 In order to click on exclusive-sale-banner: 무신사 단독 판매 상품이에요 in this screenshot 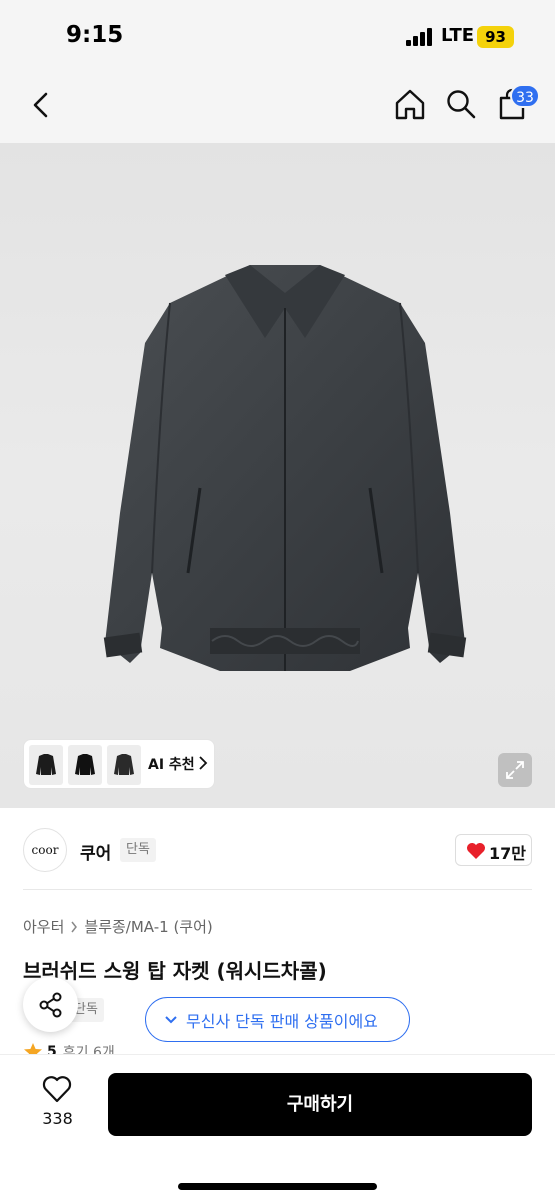, I will do `click(277, 1019)`.